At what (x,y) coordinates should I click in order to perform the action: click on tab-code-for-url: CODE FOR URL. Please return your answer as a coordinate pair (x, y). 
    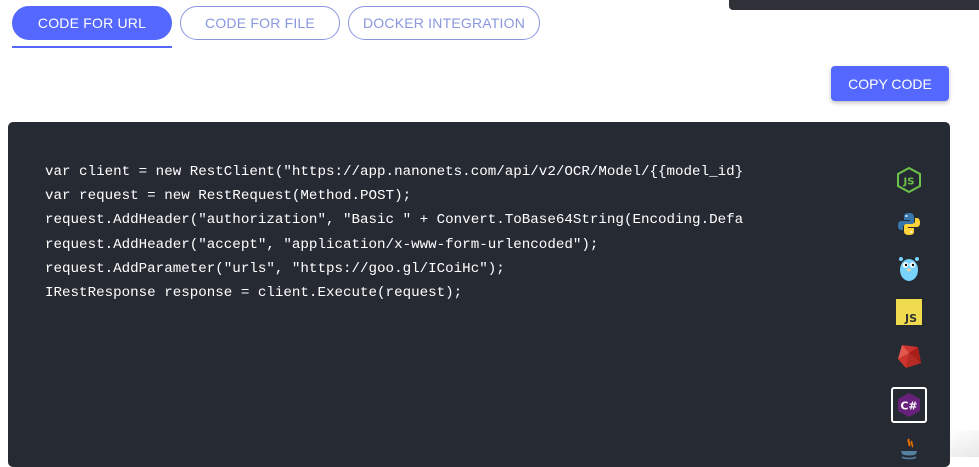
    Looking at the image, I should click on (92, 23).